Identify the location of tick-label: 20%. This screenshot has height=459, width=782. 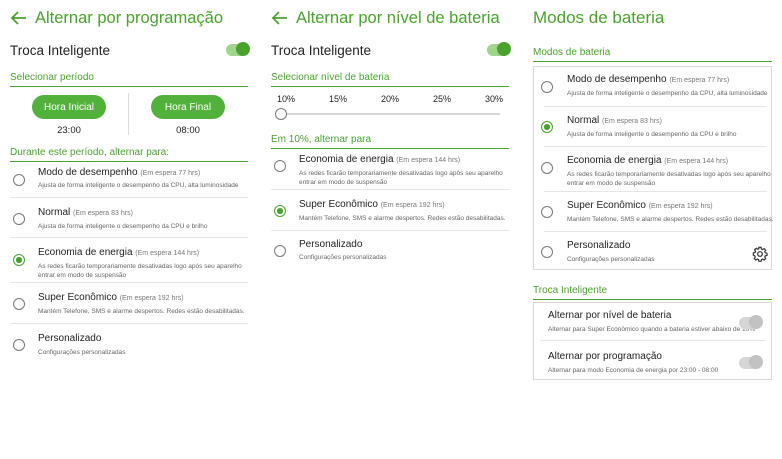
(389, 99).